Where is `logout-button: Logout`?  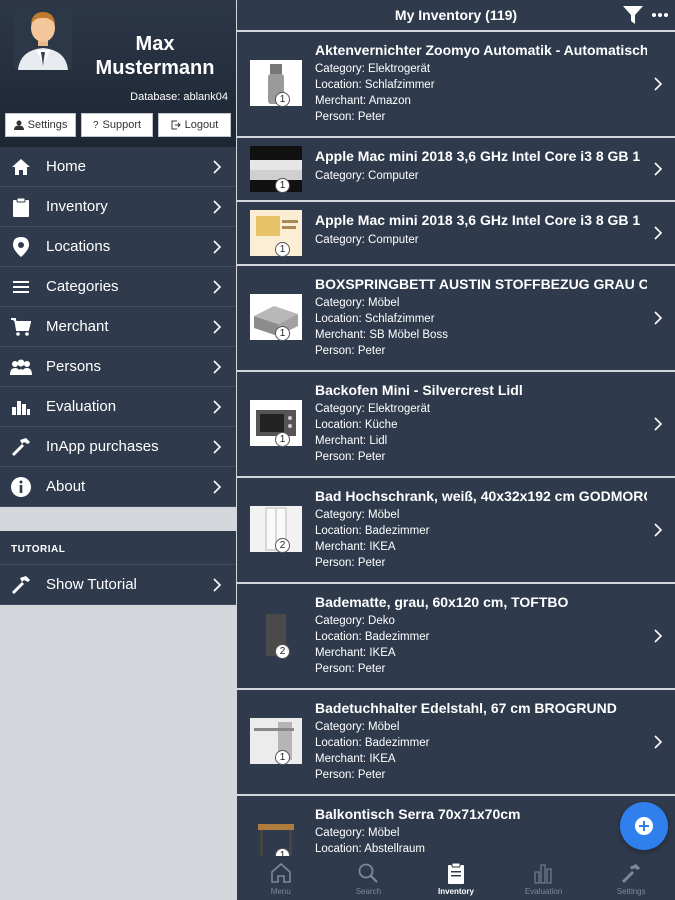
logout-button: Logout is located at coordinates (194, 125).